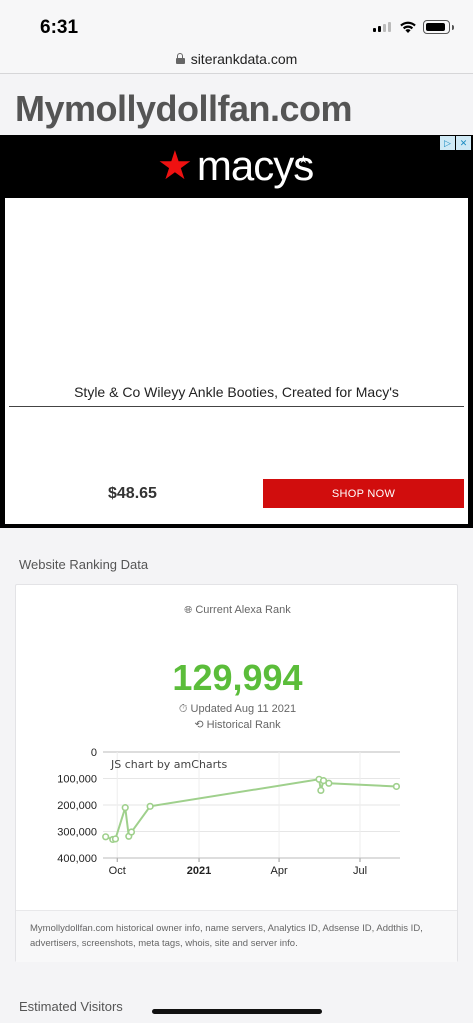 Image resolution: width=473 pixels, height=1023 pixels. I want to click on alexa-rank-value: 129,994, so click(237, 677).